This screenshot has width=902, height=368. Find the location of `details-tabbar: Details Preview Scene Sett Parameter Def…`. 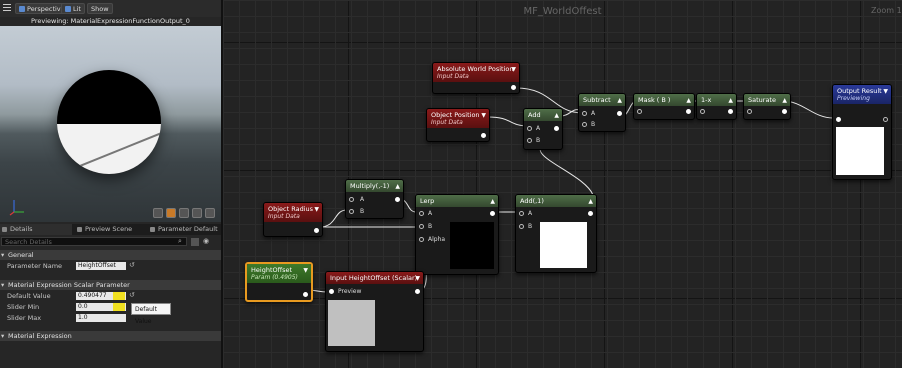

details-tabbar: Details Preview Scene Sett Parameter Def… is located at coordinates (110, 234).